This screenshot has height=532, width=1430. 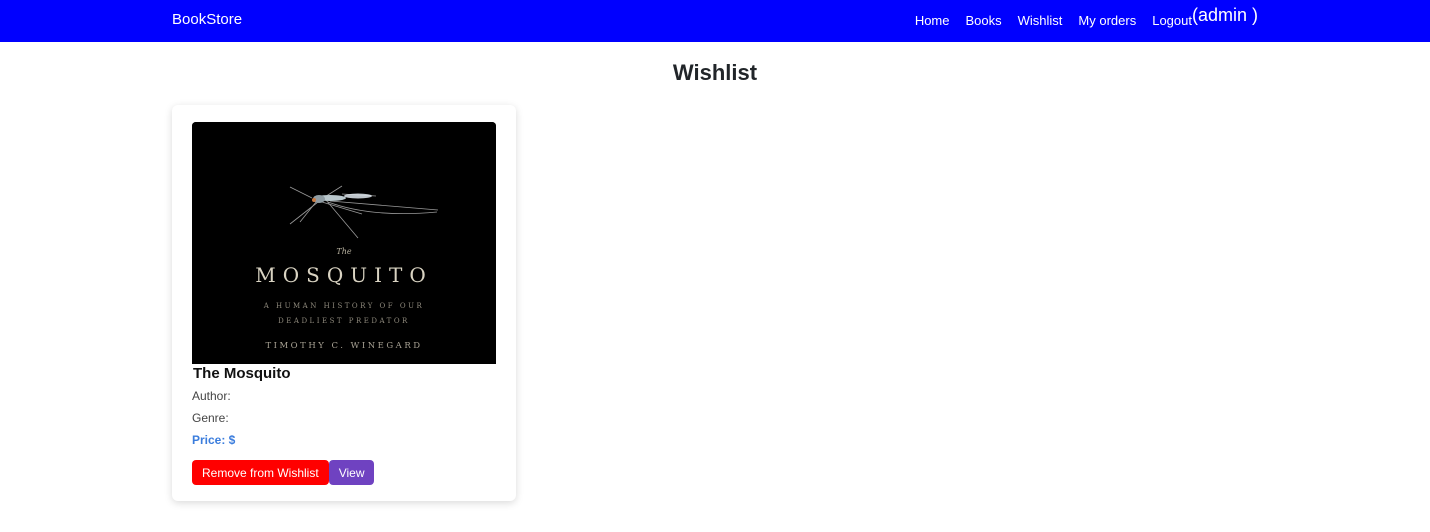 What do you see at coordinates (210, 418) in the screenshot?
I see `book-genre: Genre:` at bounding box center [210, 418].